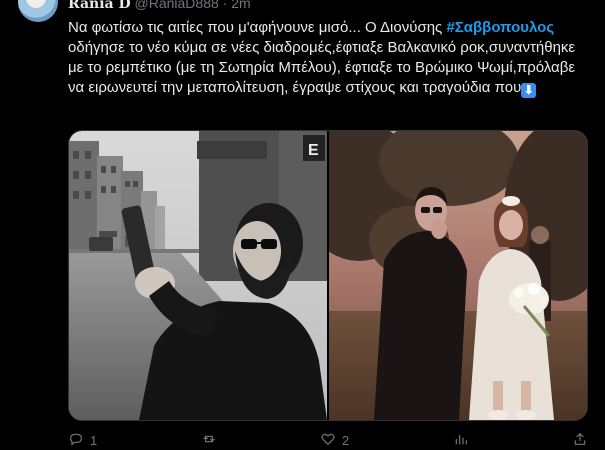  What do you see at coordinates (38, 11) in the screenshot?
I see `avatar` at bounding box center [38, 11].